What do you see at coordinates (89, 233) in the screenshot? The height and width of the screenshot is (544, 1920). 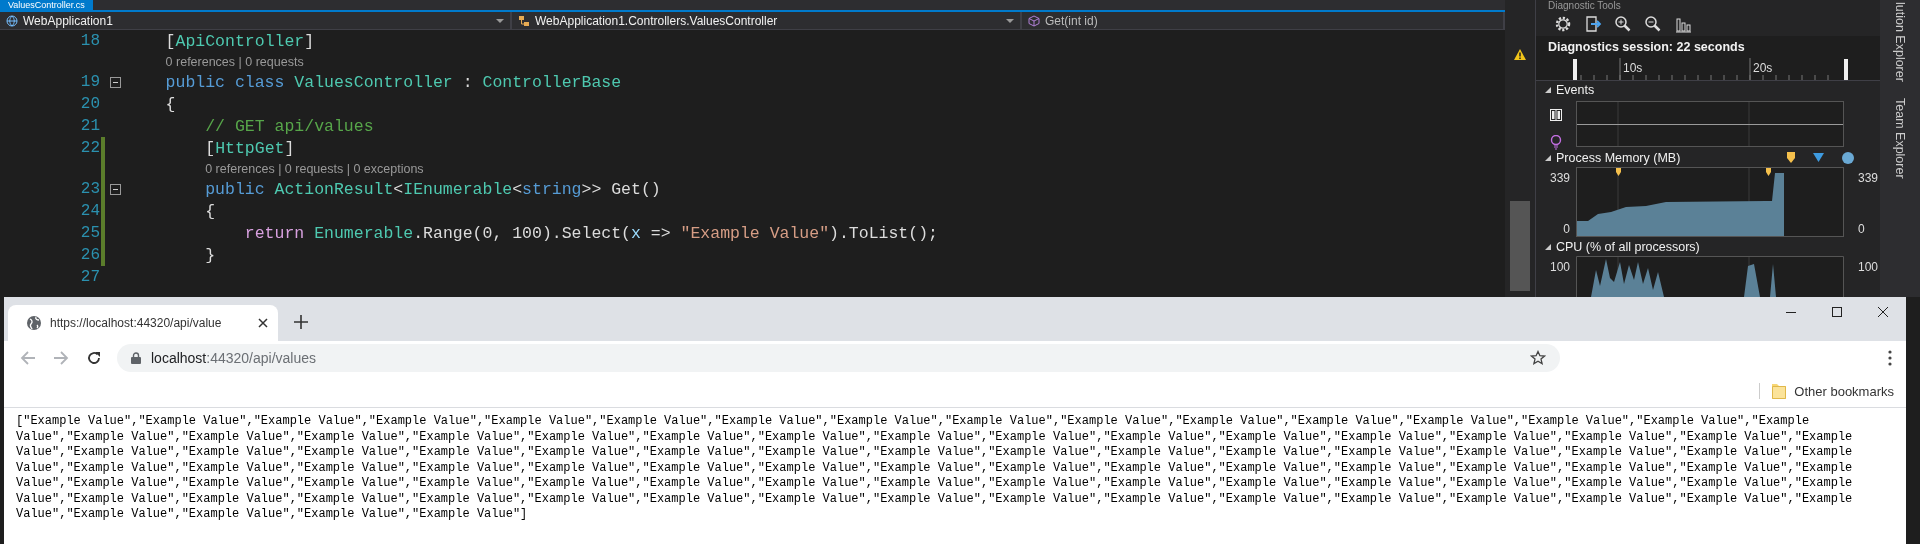 I see `line-number: 25` at bounding box center [89, 233].